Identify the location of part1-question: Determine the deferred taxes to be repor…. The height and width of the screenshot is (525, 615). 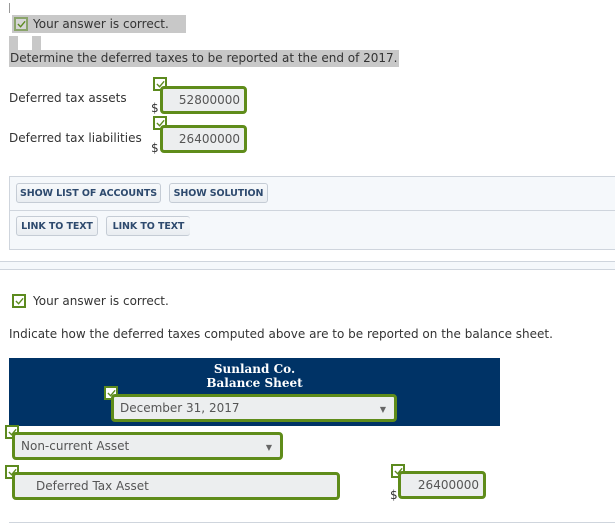
(204, 58).